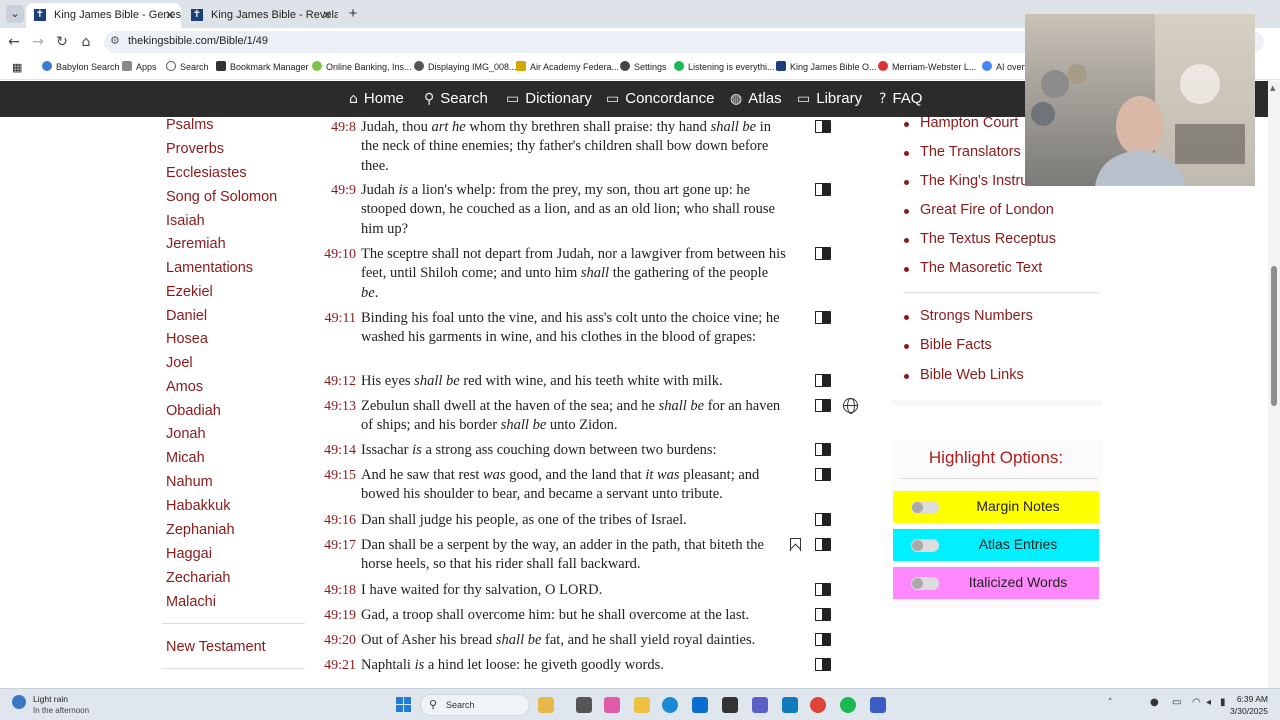  Describe the element at coordinates (1208, 702) in the screenshot. I see `volume-icon: ◂` at that location.